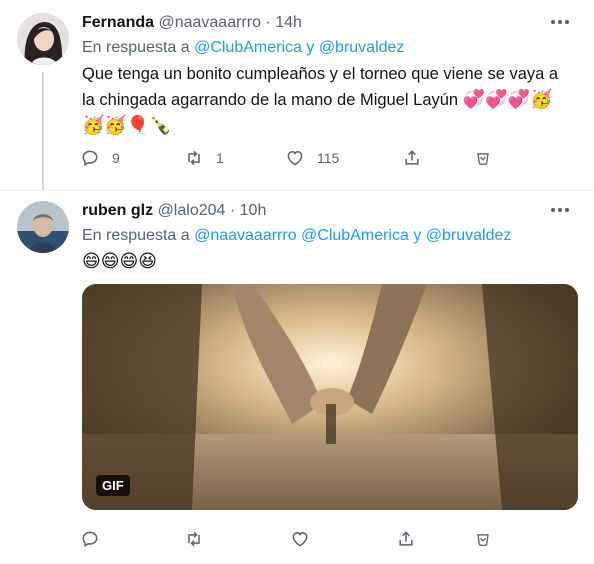 The width and height of the screenshot is (594, 564). Describe the element at coordinates (312, 158) in the screenshot. I see `like-button: 115` at that location.